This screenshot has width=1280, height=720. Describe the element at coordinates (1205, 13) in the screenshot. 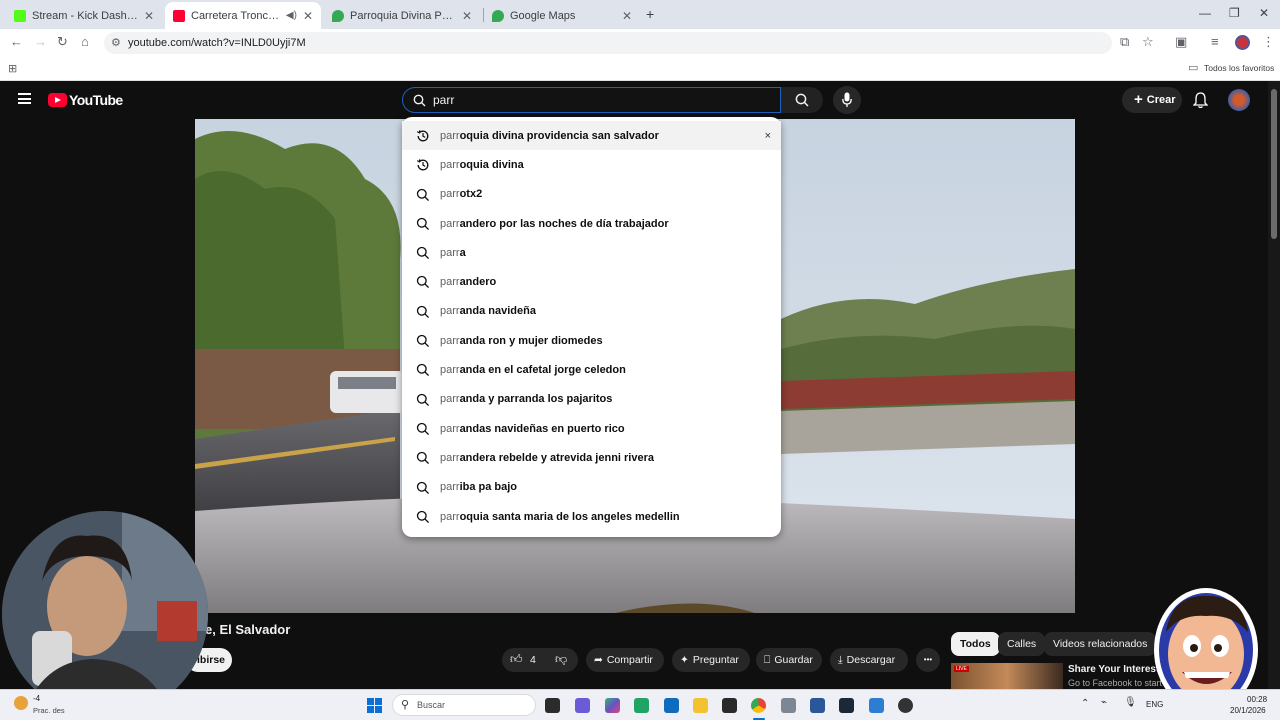

I see `minimize-icon: —` at that location.